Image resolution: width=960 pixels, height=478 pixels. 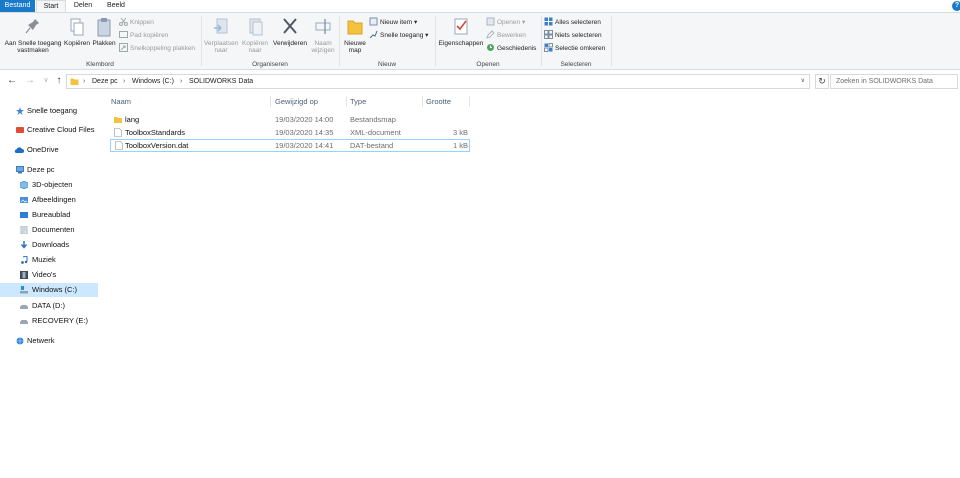 I want to click on new-folder-button: Nieuwe map, so click(x=355, y=35).